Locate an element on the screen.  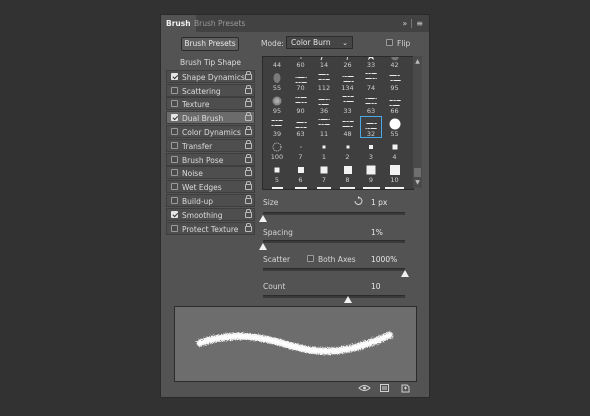
option-smoothing: Smoothing is located at coordinates (210, 214).